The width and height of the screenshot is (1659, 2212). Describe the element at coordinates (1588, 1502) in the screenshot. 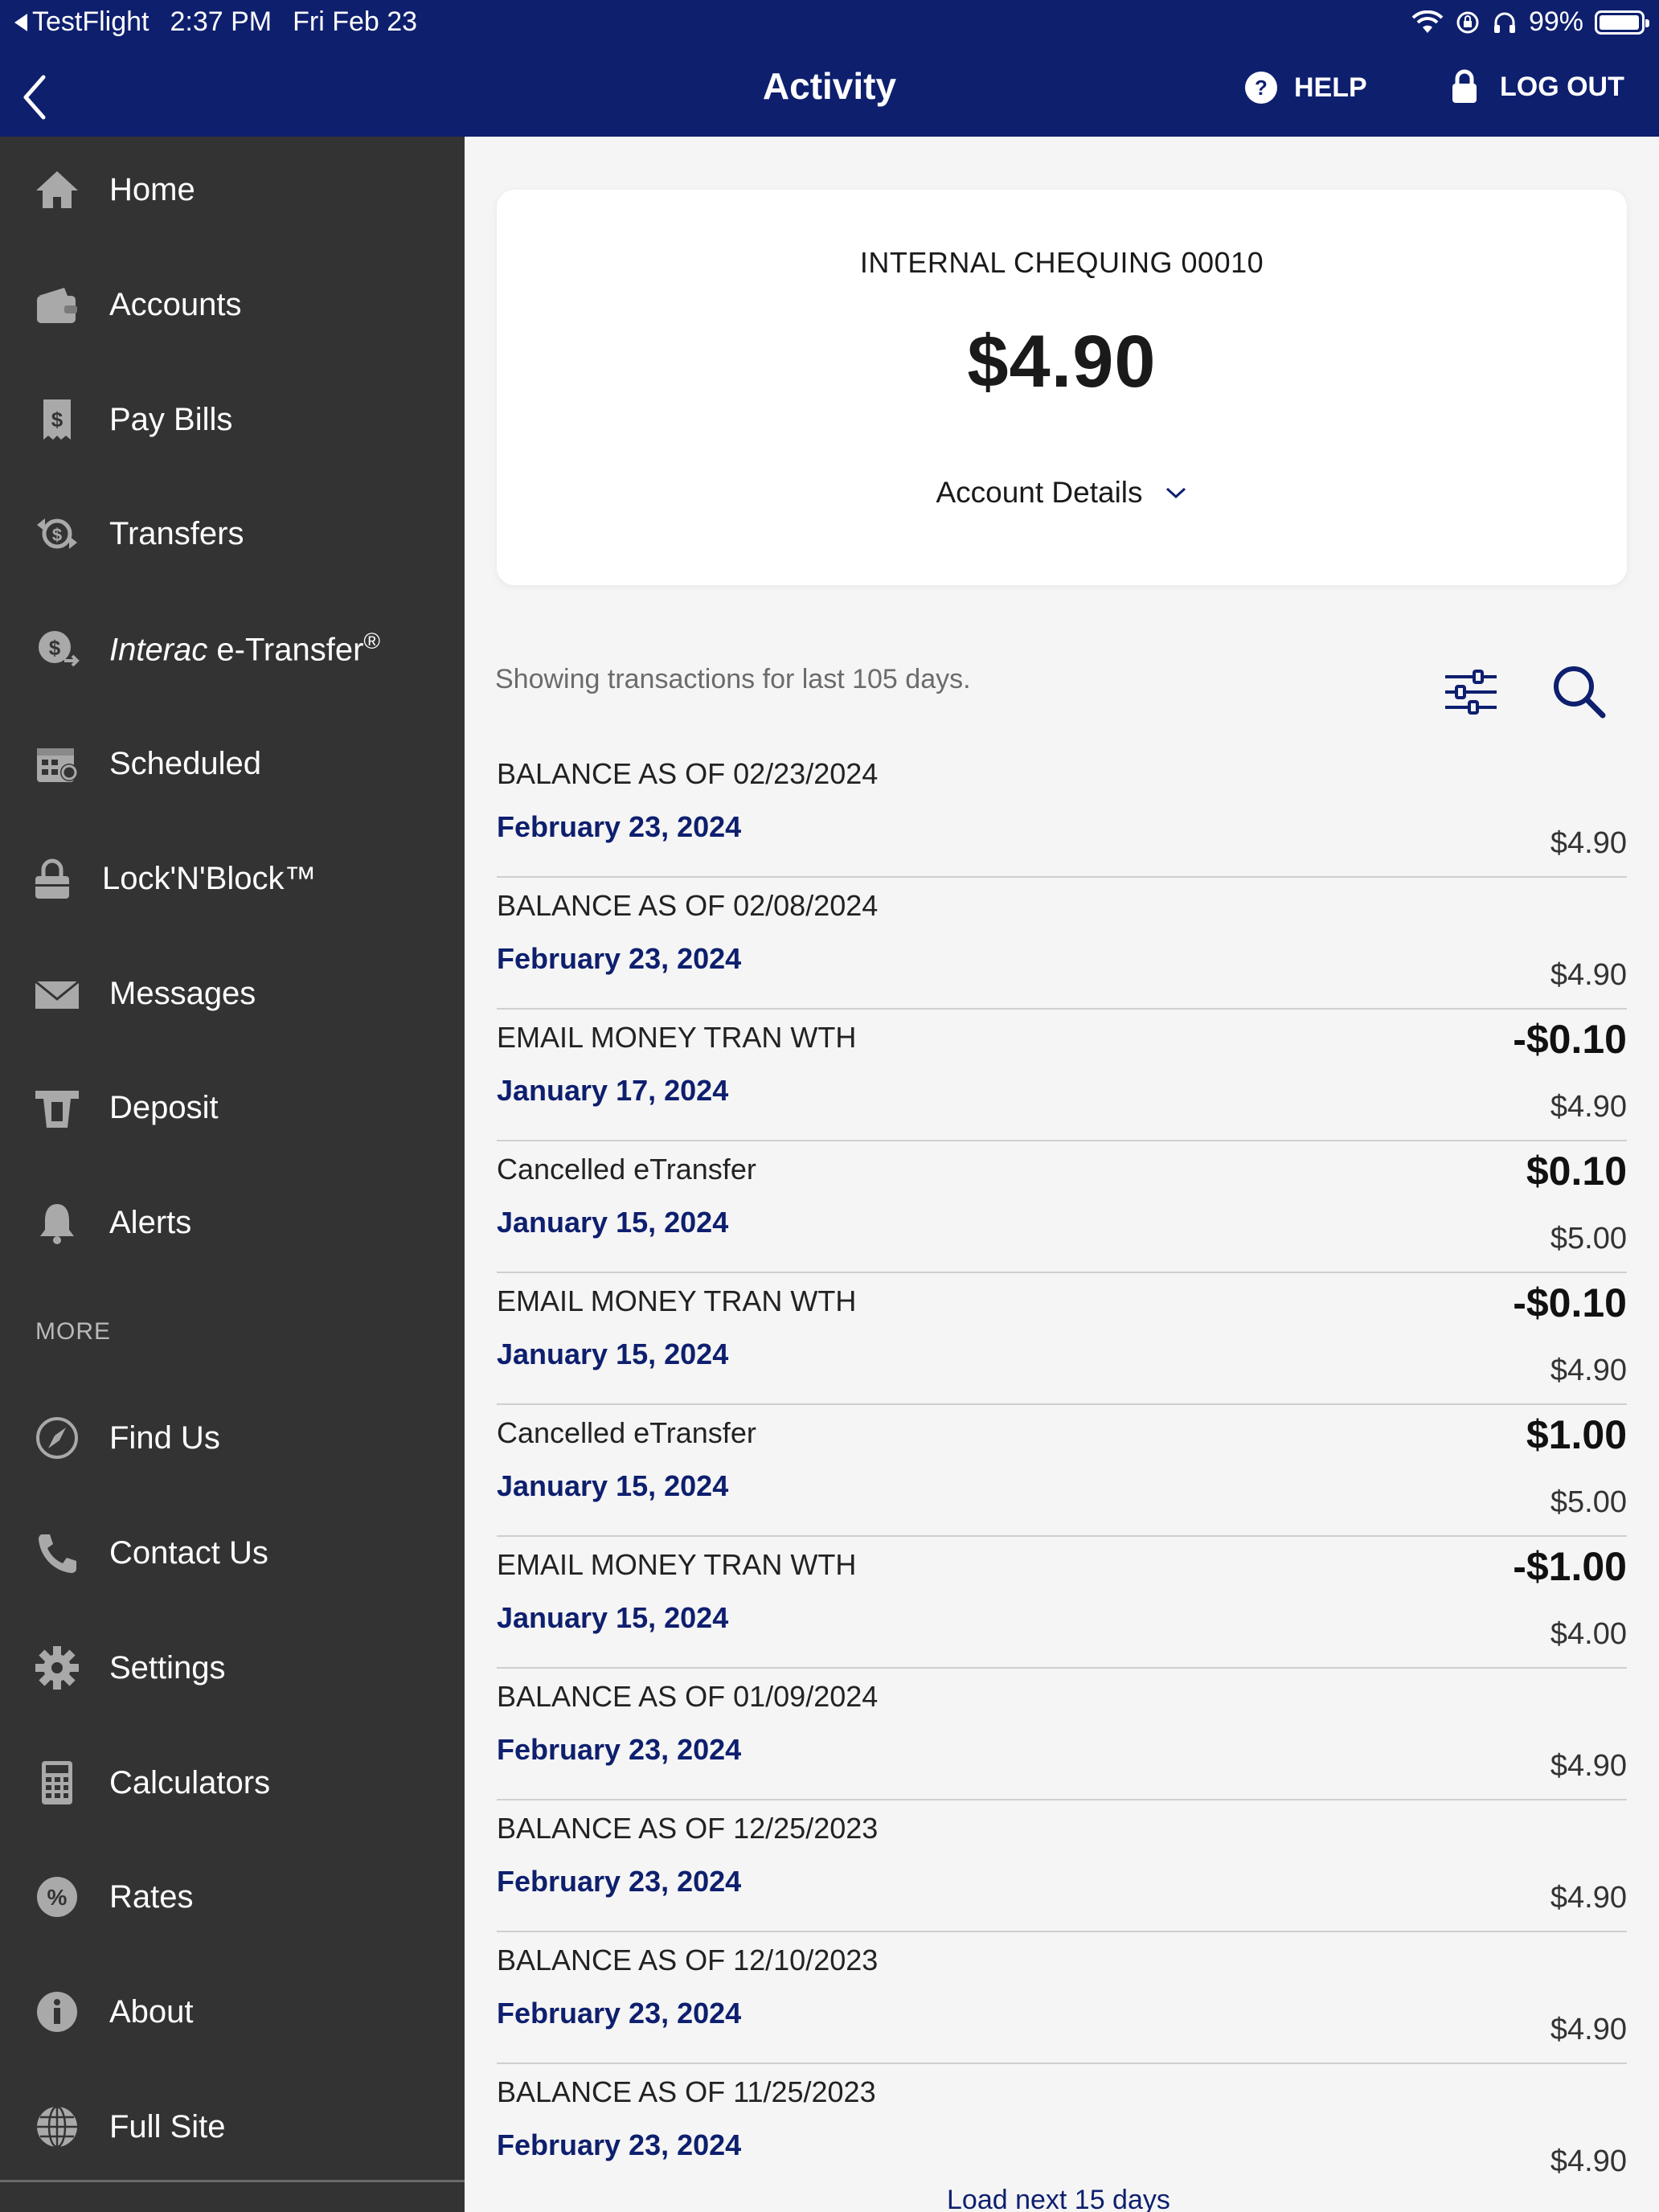

I see `transaction-running-balance: $5.00` at that location.